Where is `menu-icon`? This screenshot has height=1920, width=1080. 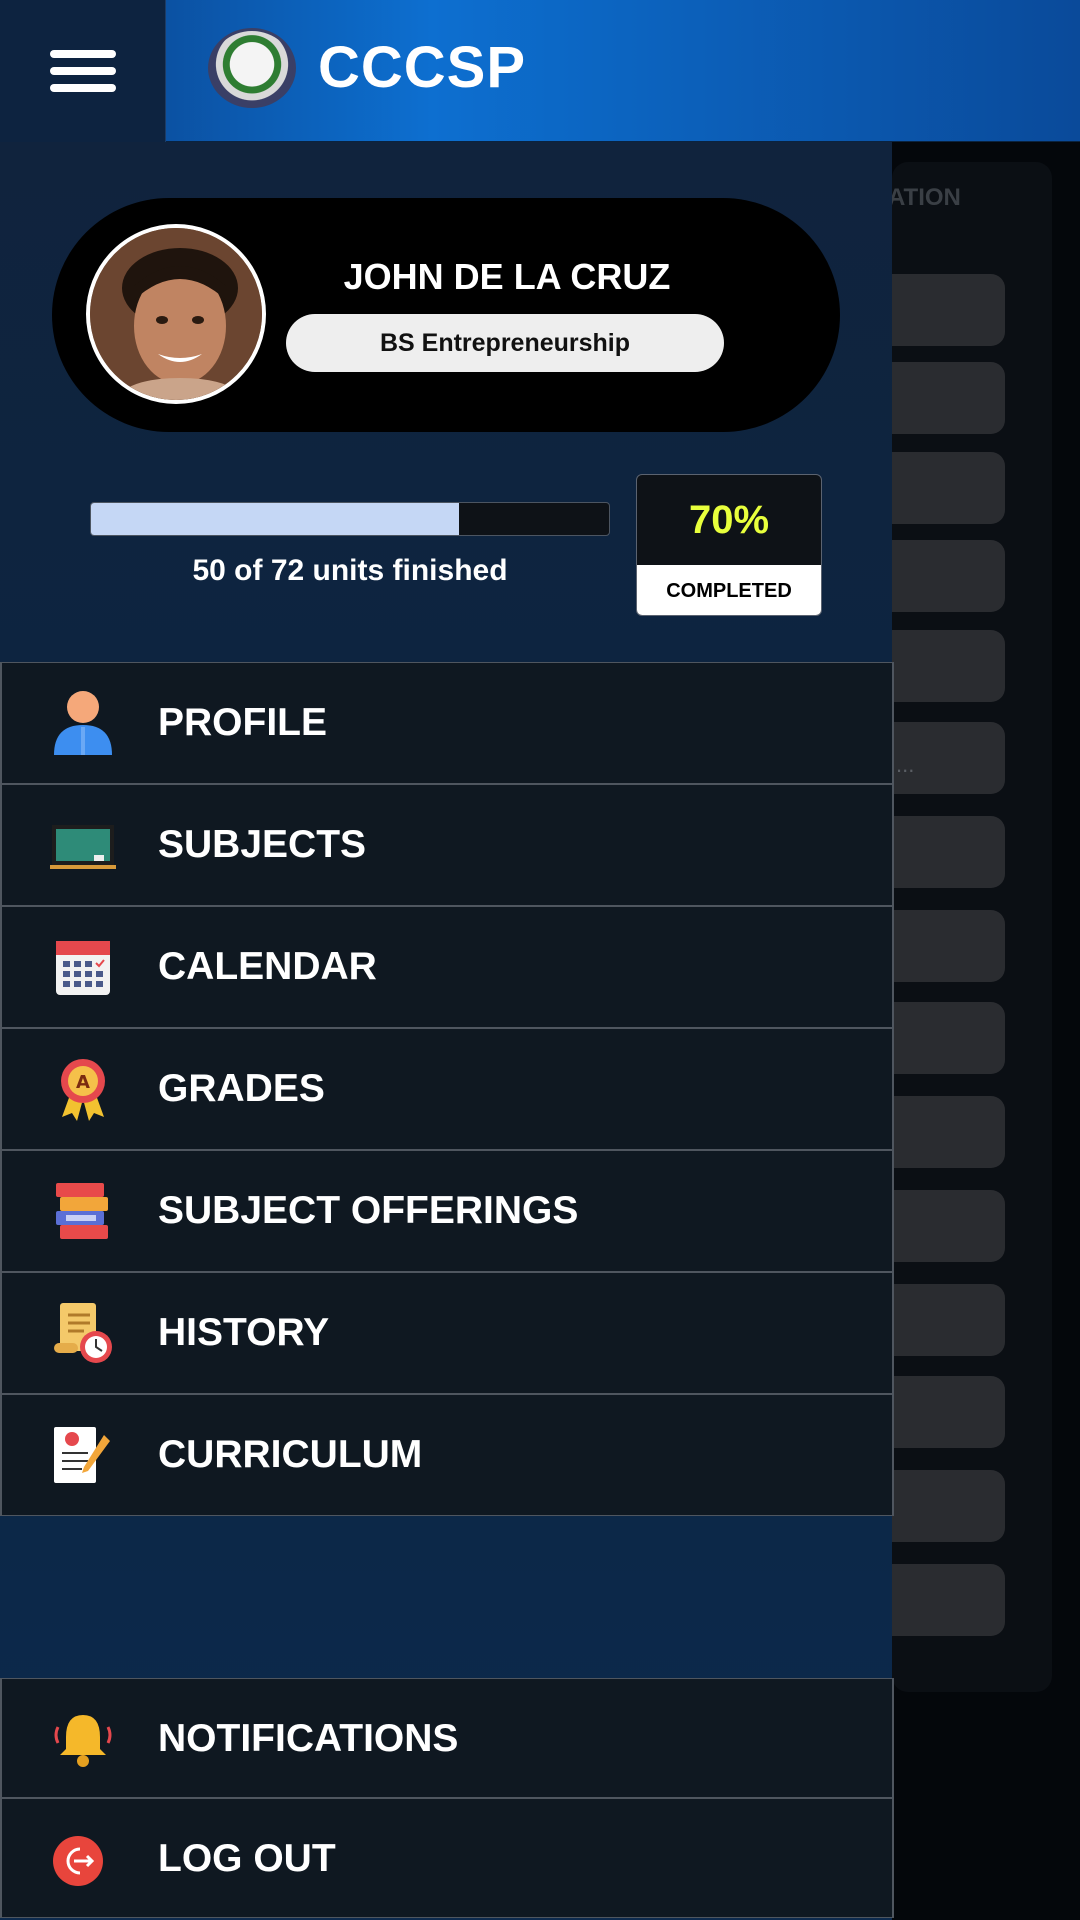
menu-icon is located at coordinates (82, 71).